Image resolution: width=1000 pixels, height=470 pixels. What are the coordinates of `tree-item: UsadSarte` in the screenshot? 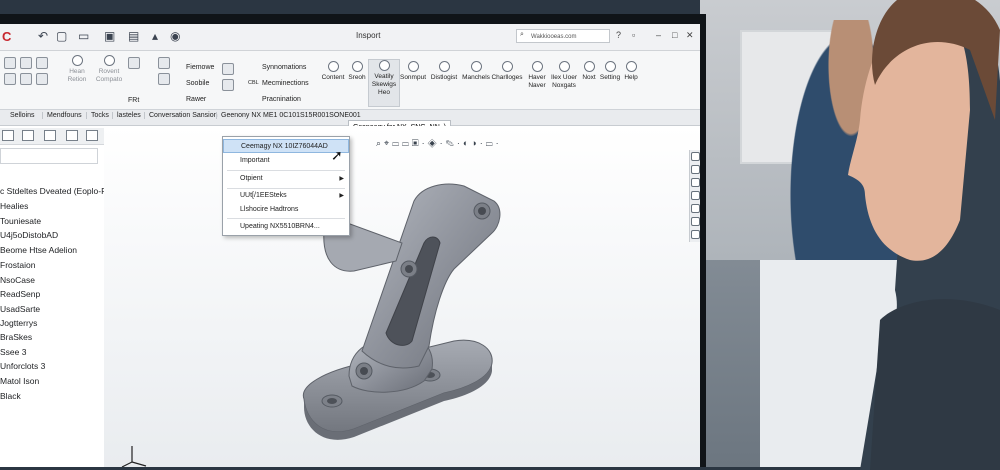 It's located at (20, 309).